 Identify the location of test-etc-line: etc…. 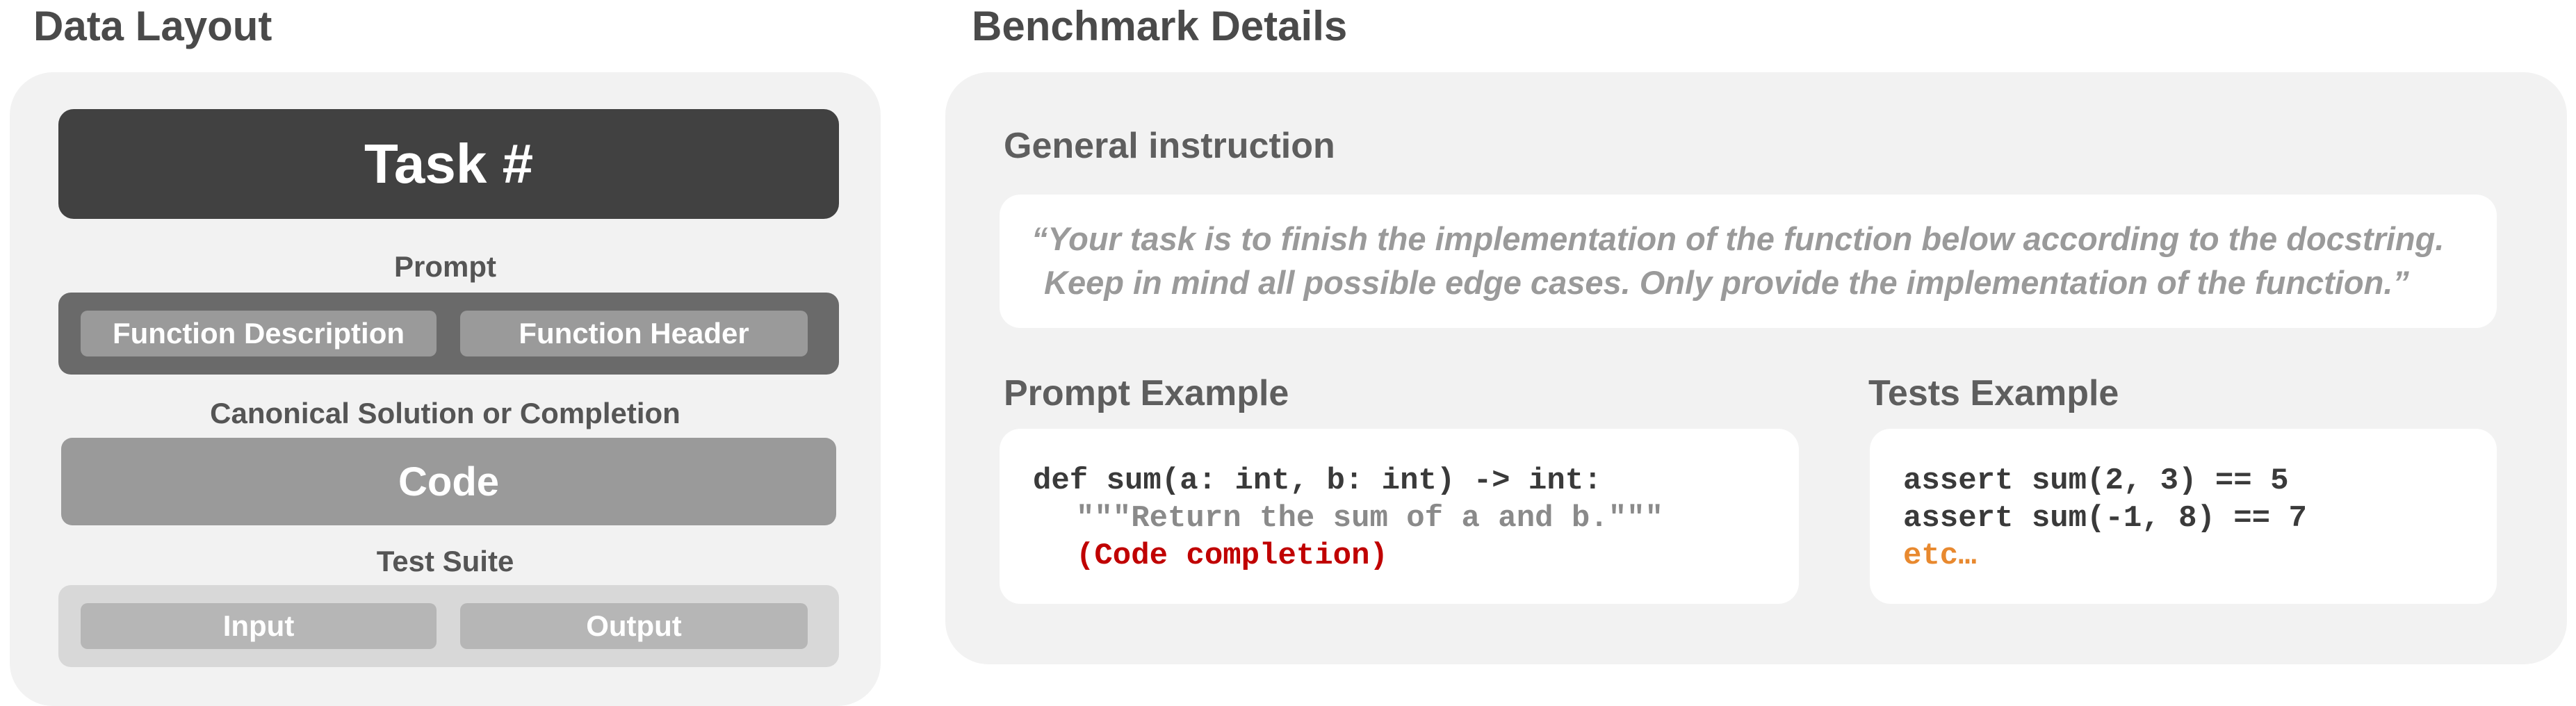
(1940, 556).